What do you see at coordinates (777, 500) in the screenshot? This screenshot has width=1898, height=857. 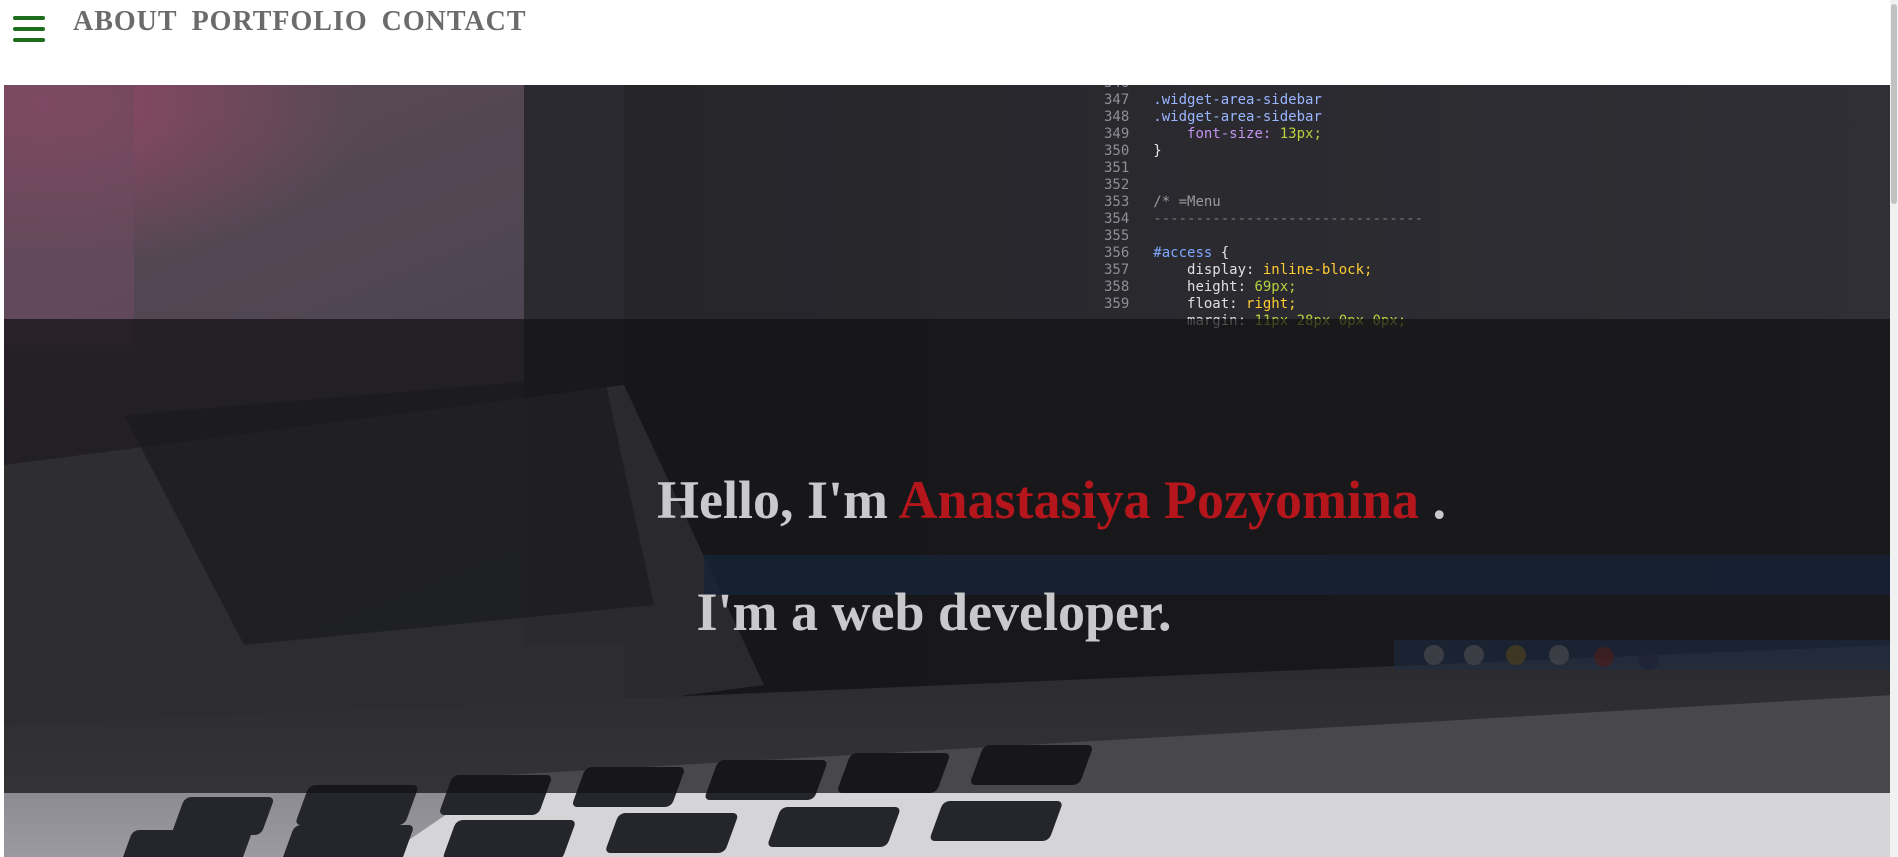 I see `greeting-prefix: Hello, I'm` at bounding box center [777, 500].